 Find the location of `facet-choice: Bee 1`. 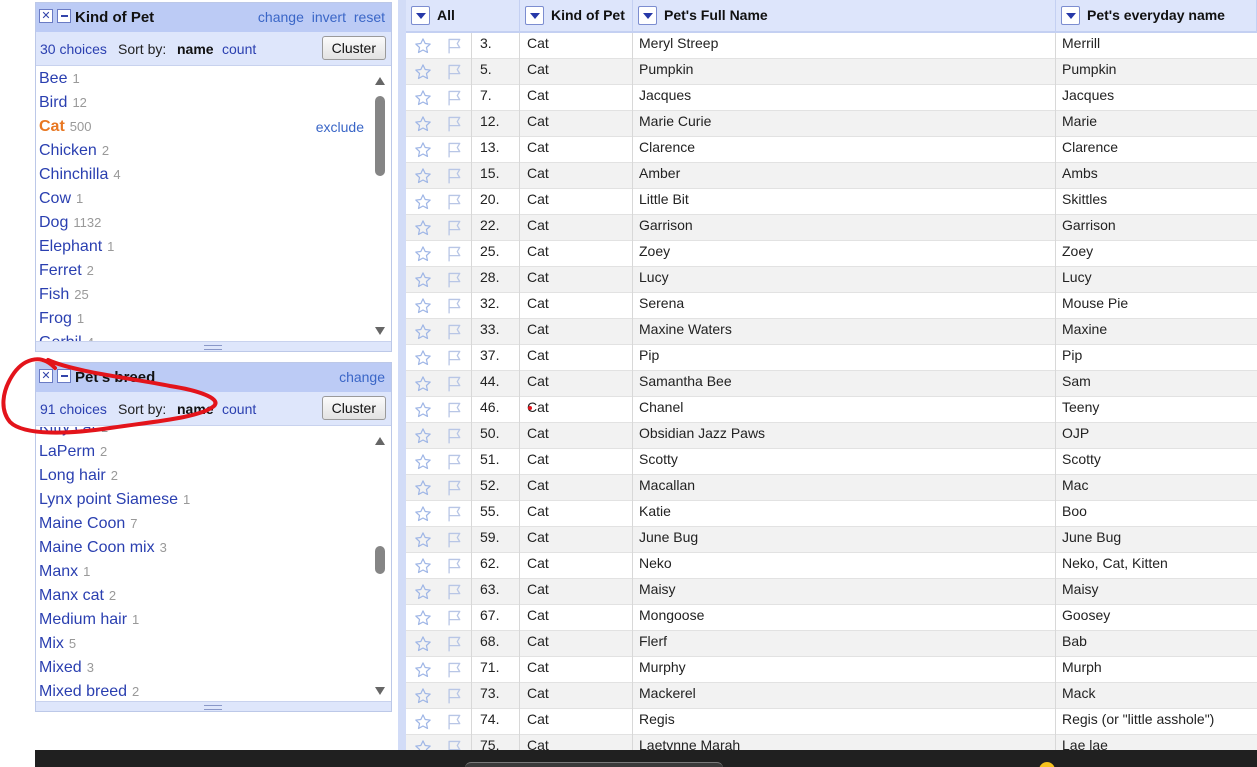

facet-choice: Bee 1 is located at coordinates (206, 79).